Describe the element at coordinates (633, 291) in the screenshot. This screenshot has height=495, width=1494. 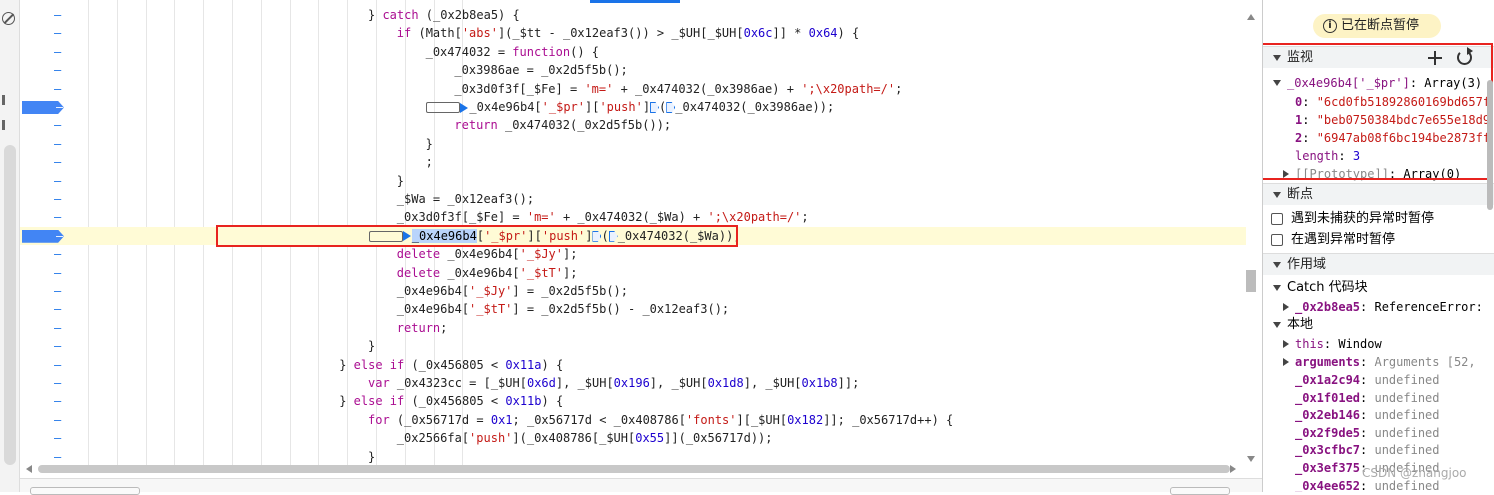
I see `code-line: – _0x4e96b4['_$Jy'] = _0x2d5f5b();` at that location.